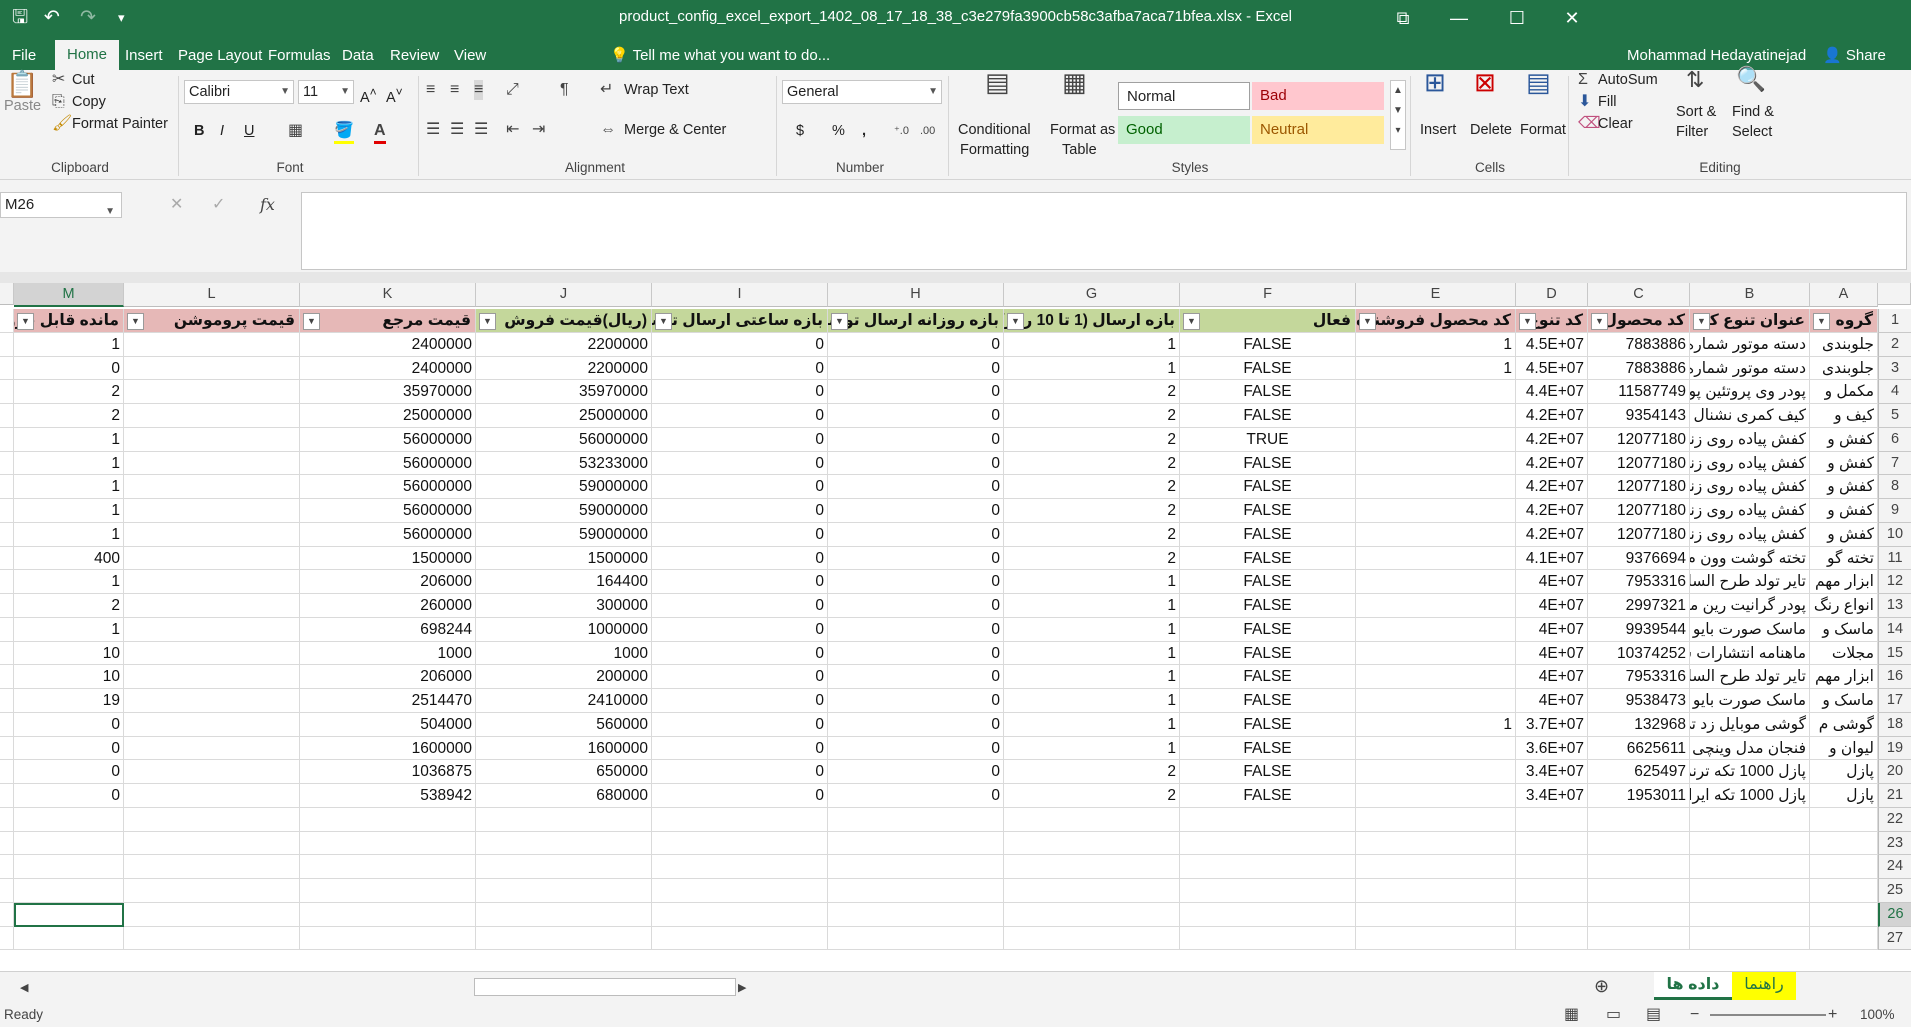 The width and height of the screenshot is (1911, 1027). What do you see at coordinates (1844, 558) in the screenshot?
I see `table-cell: تخته گو` at bounding box center [1844, 558].